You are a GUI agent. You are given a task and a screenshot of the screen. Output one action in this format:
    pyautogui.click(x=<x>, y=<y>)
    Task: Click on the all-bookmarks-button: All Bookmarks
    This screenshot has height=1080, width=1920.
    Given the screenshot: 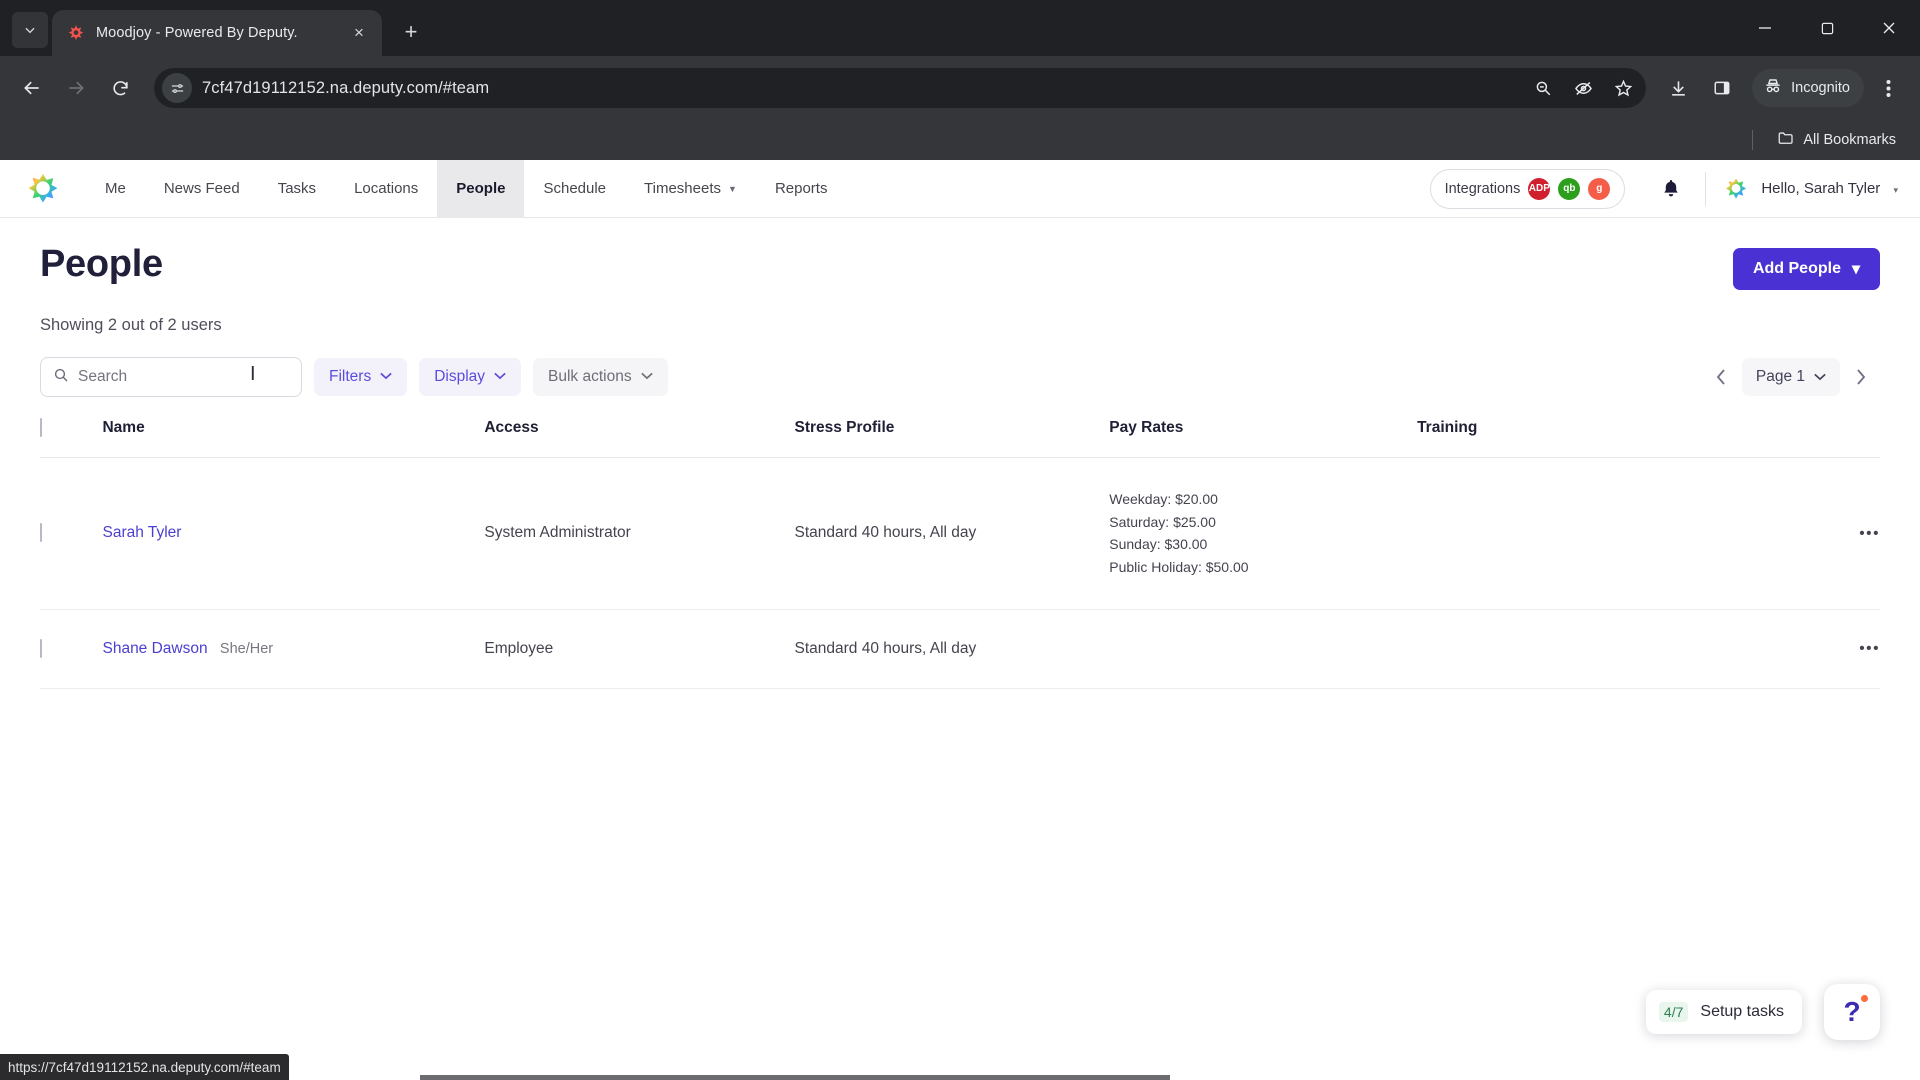 What is the action you would take?
    pyautogui.click(x=1836, y=140)
    